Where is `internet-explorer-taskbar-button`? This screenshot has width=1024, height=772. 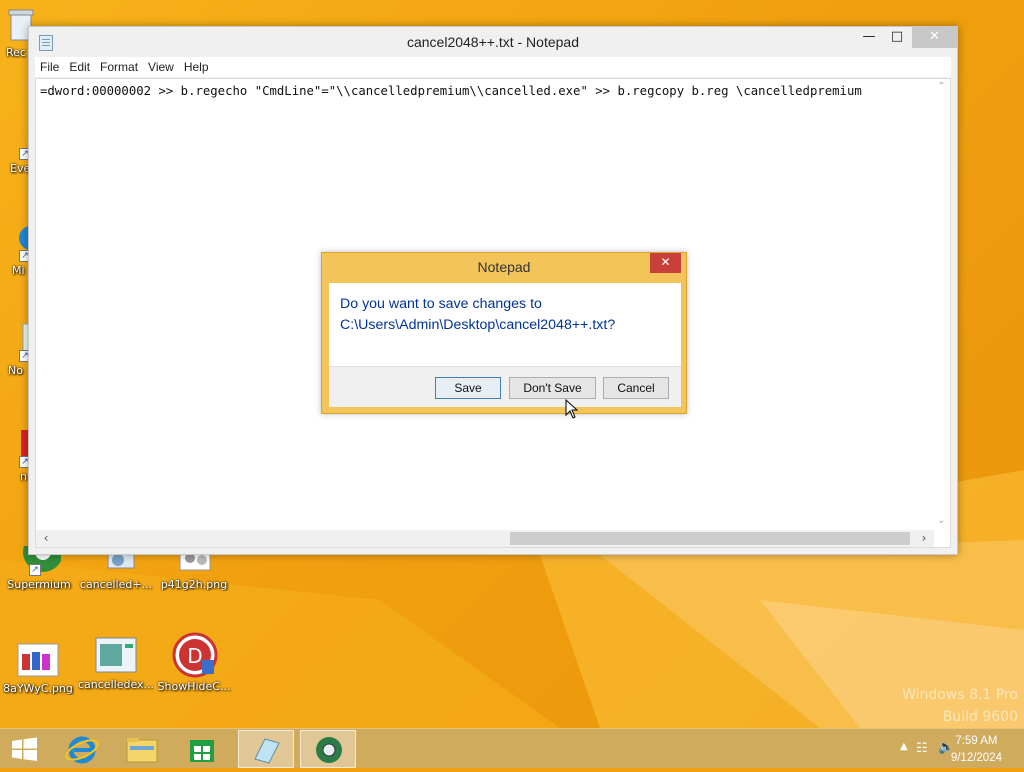 internet-explorer-taskbar-button is located at coordinates (84, 749).